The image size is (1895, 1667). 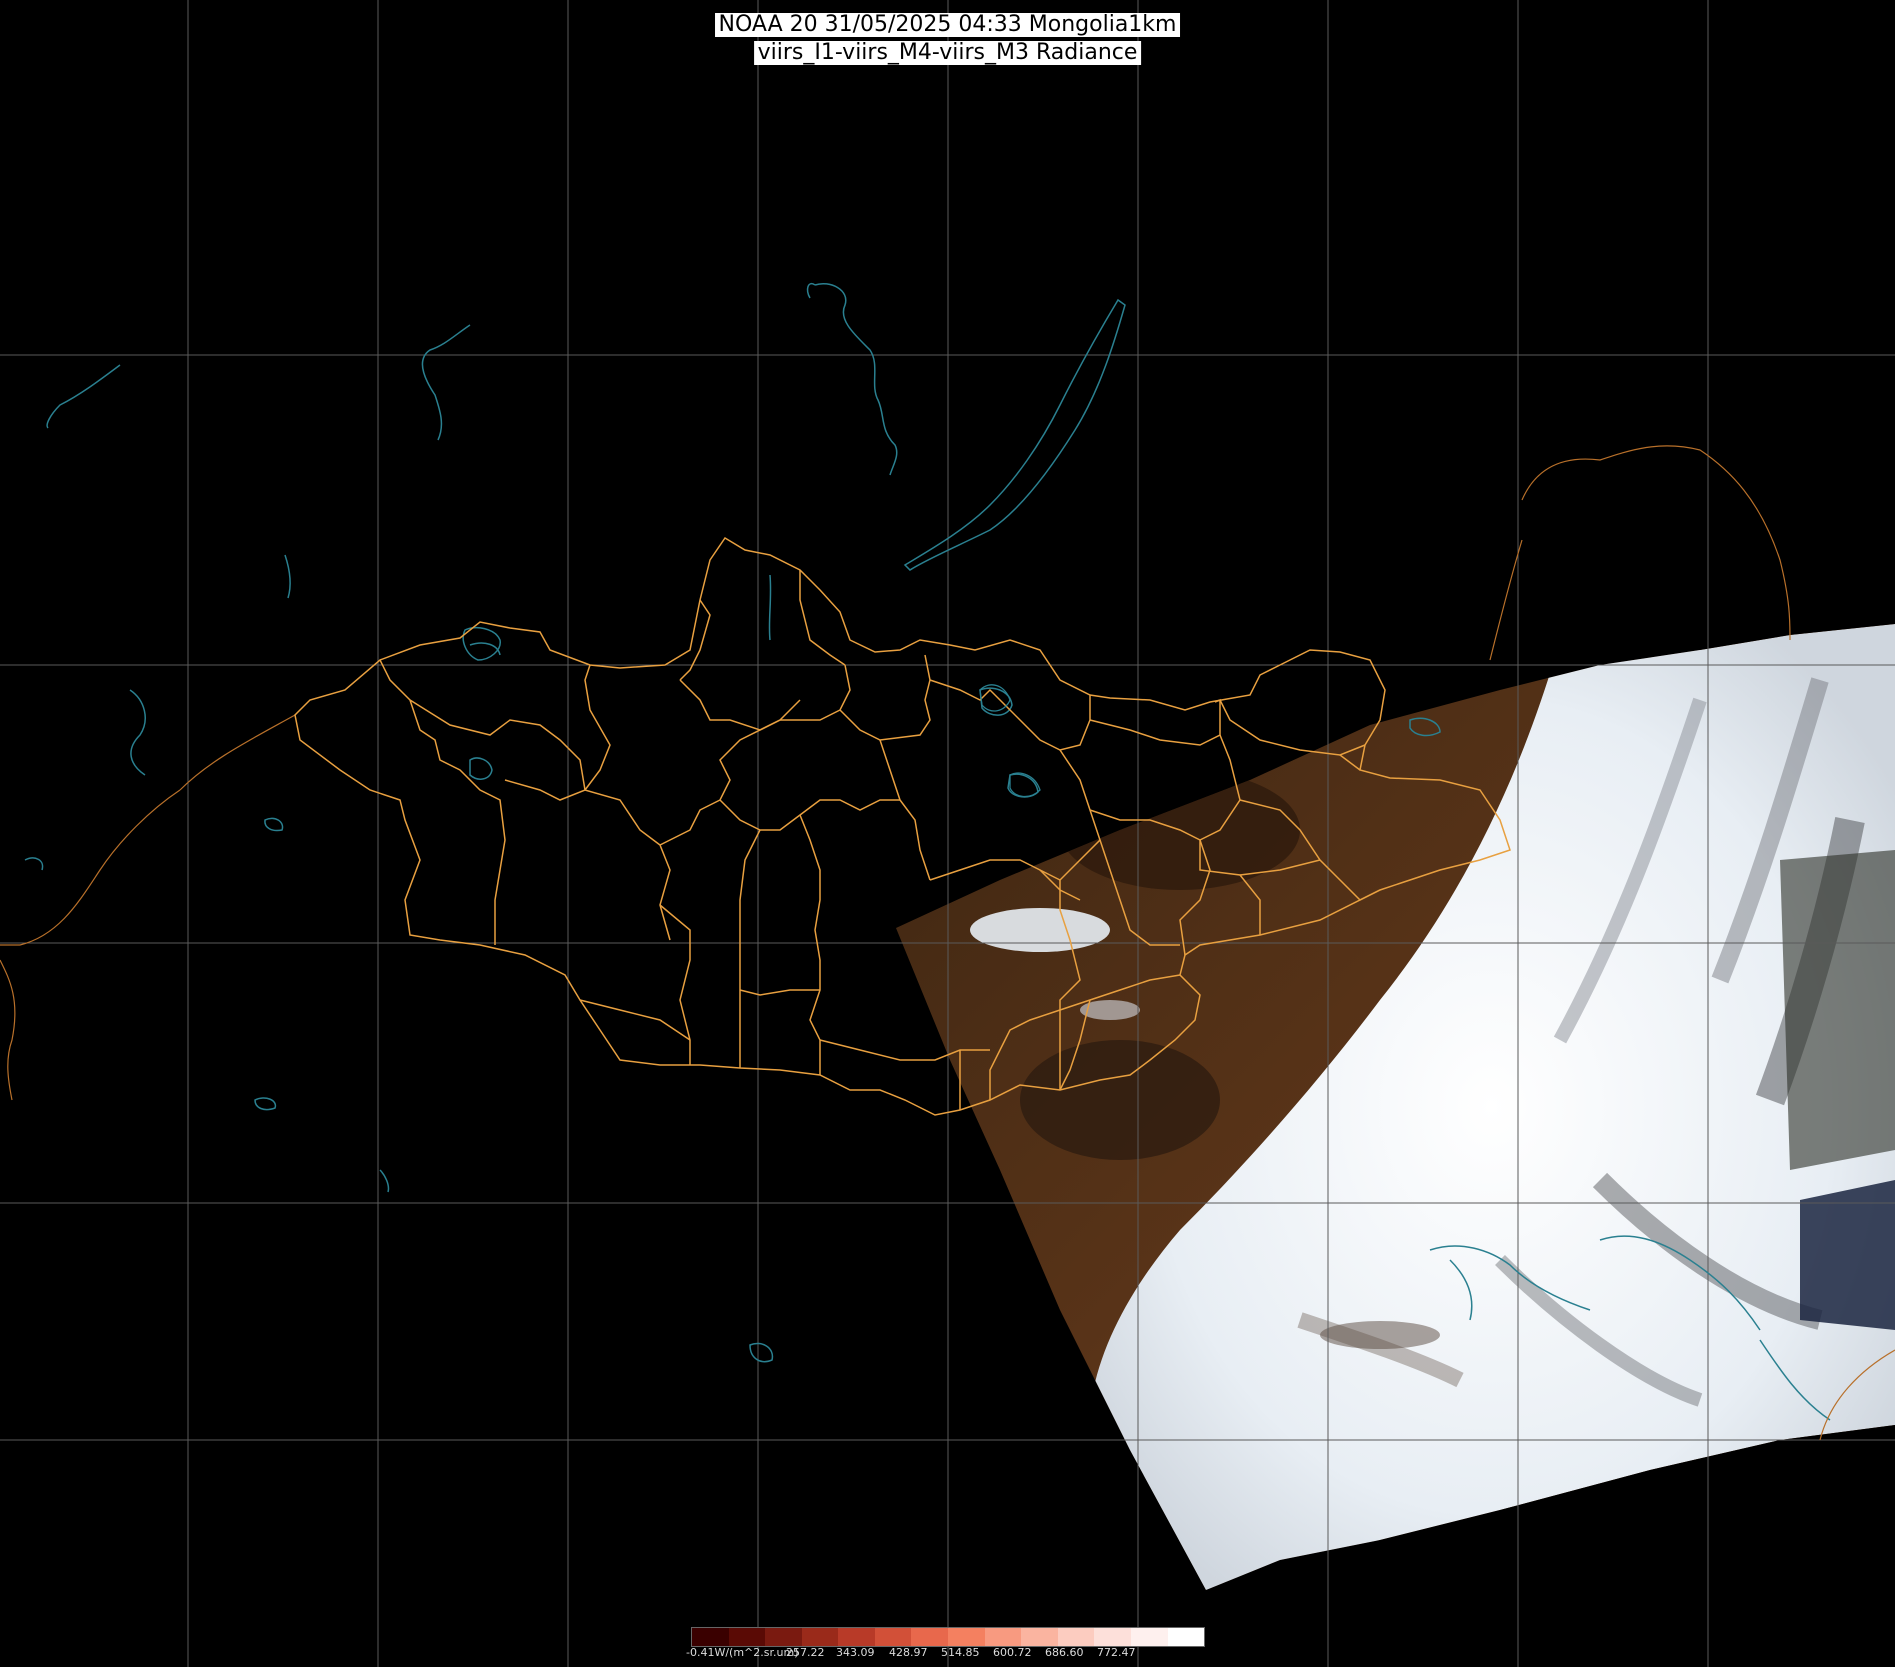 What do you see at coordinates (908, 1652) in the screenshot?
I see `legend-label: 428.97` at bounding box center [908, 1652].